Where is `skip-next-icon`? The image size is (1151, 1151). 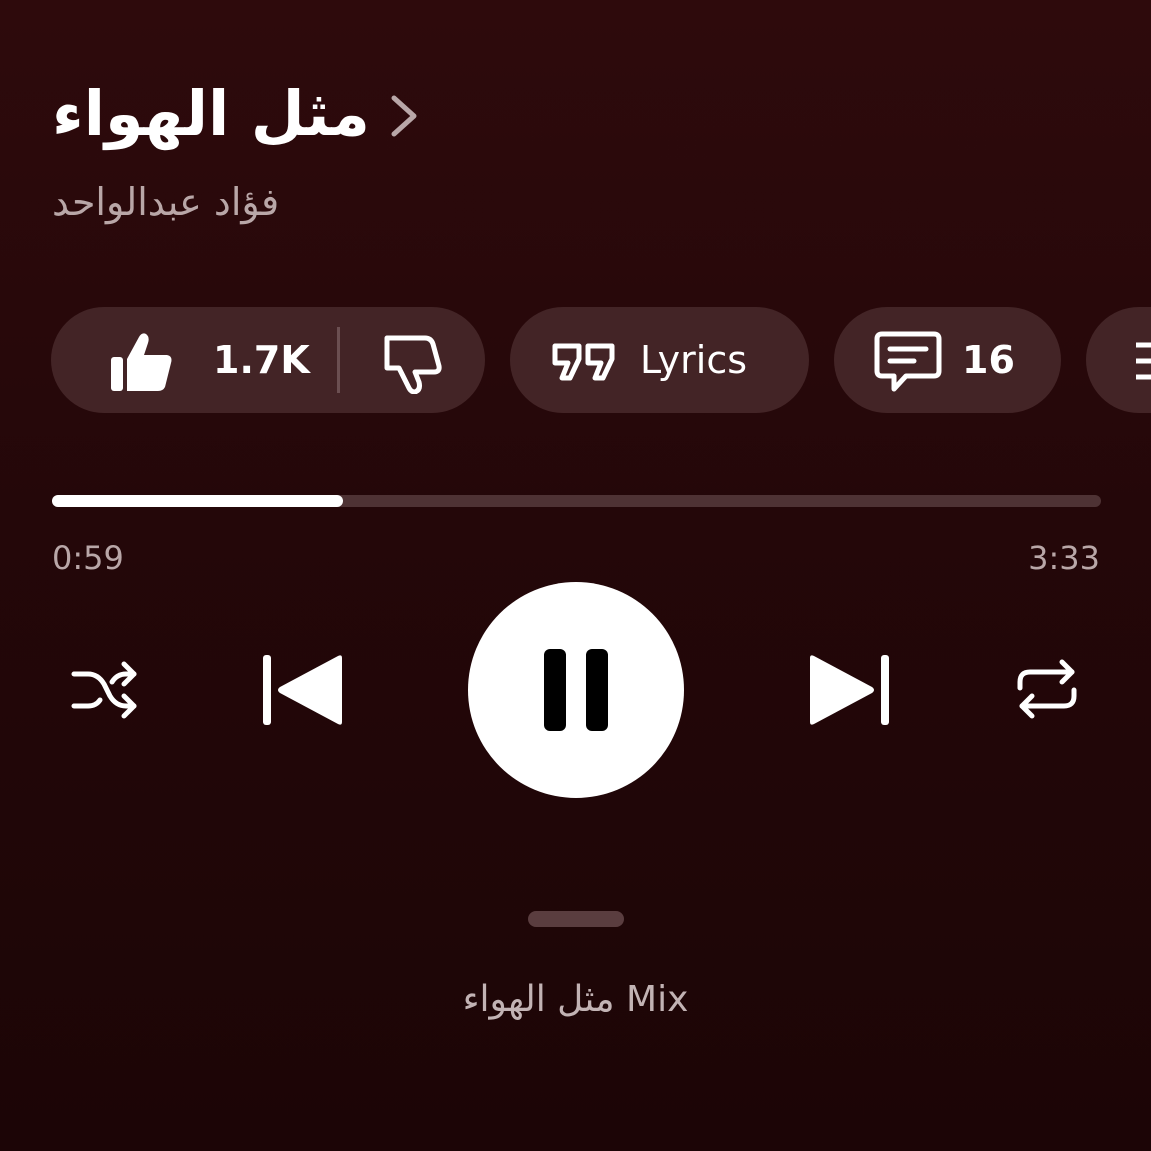
skip-next-icon is located at coordinates (848, 690).